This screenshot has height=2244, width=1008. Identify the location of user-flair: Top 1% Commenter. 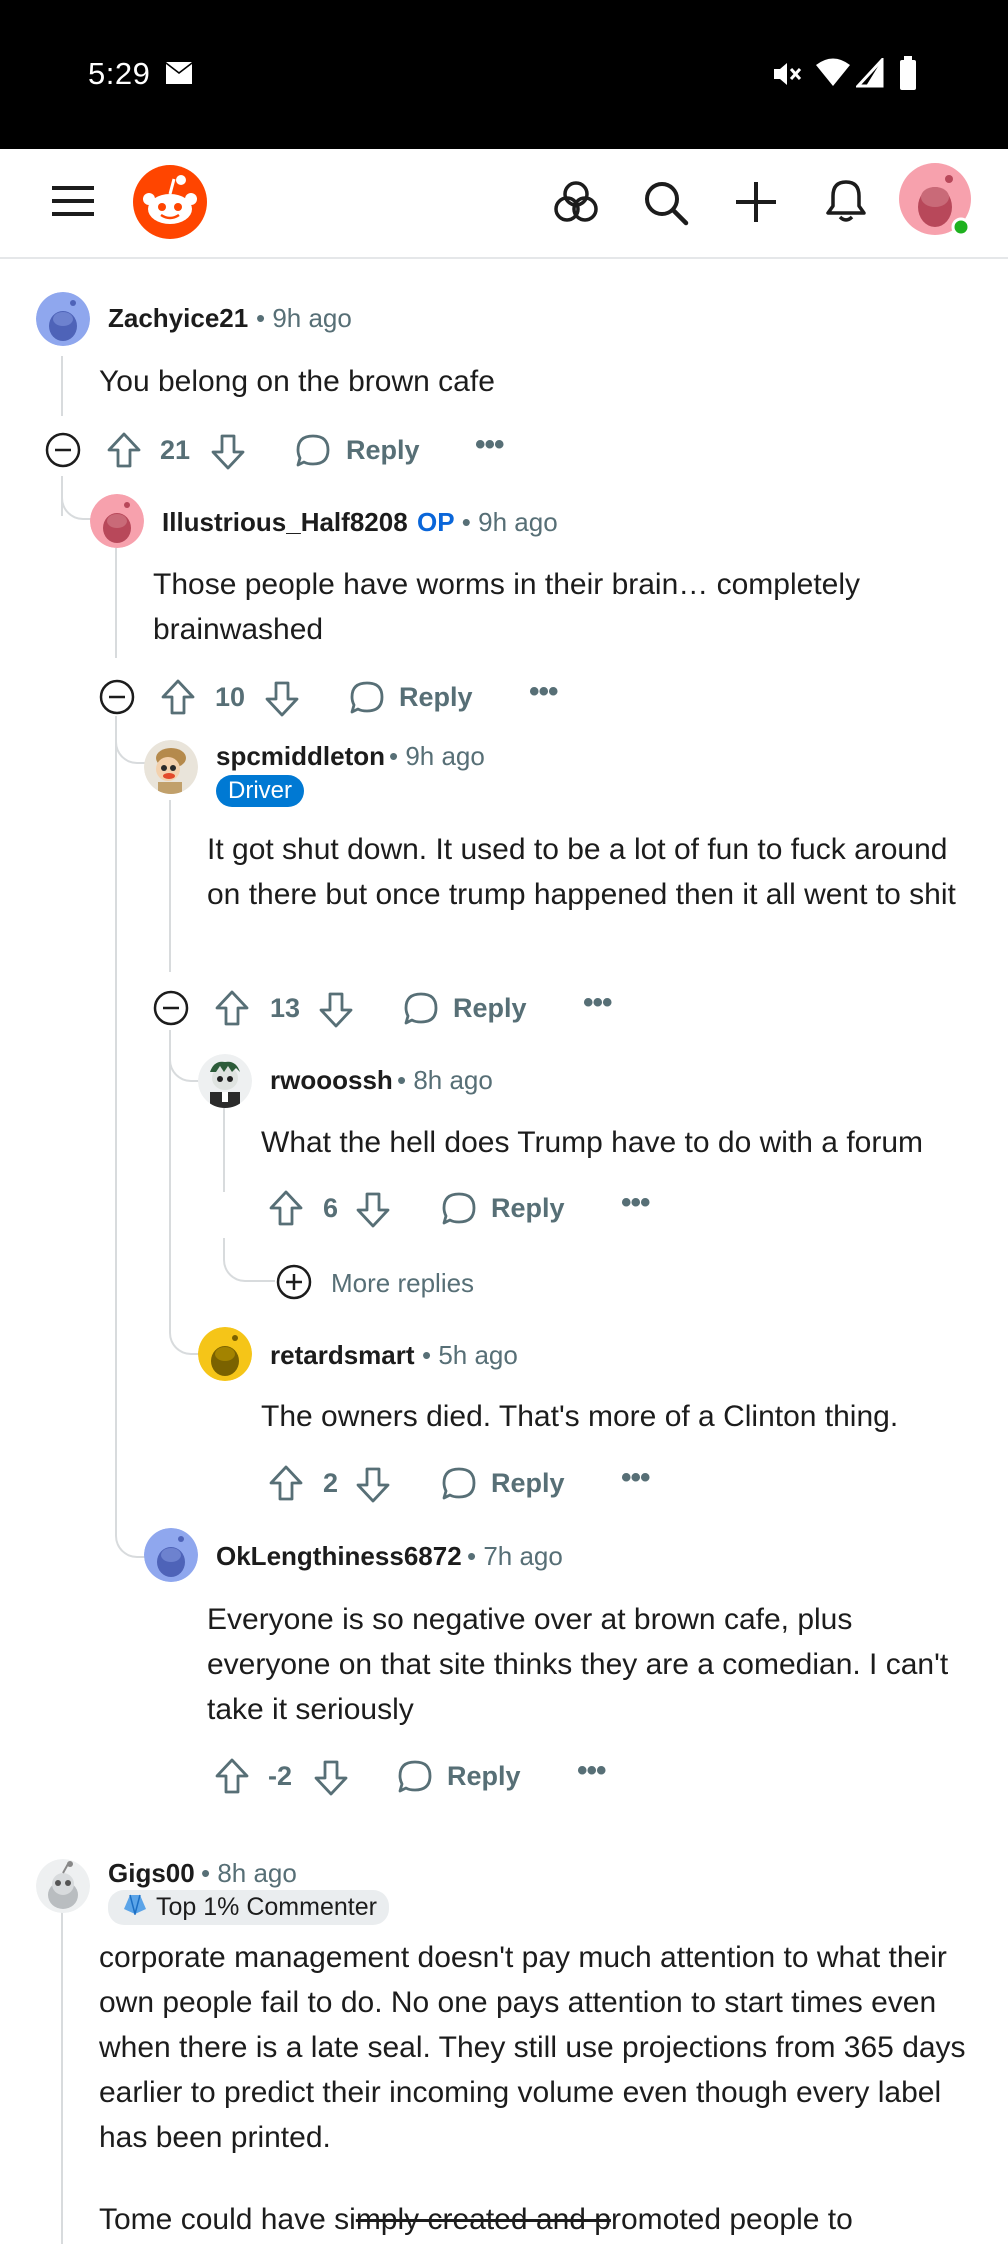
(248, 1907).